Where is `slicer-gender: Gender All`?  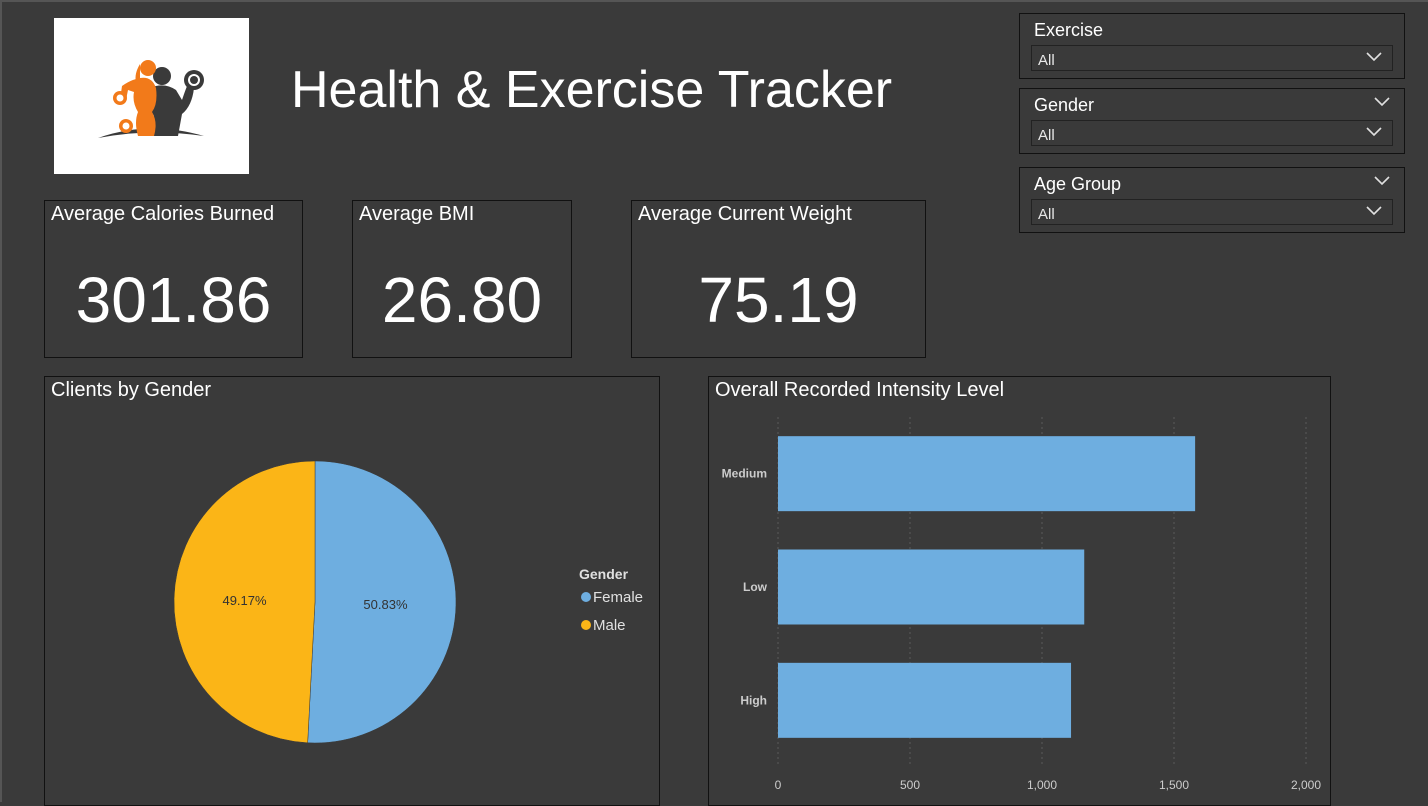
slicer-gender: Gender All is located at coordinates (1212, 121).